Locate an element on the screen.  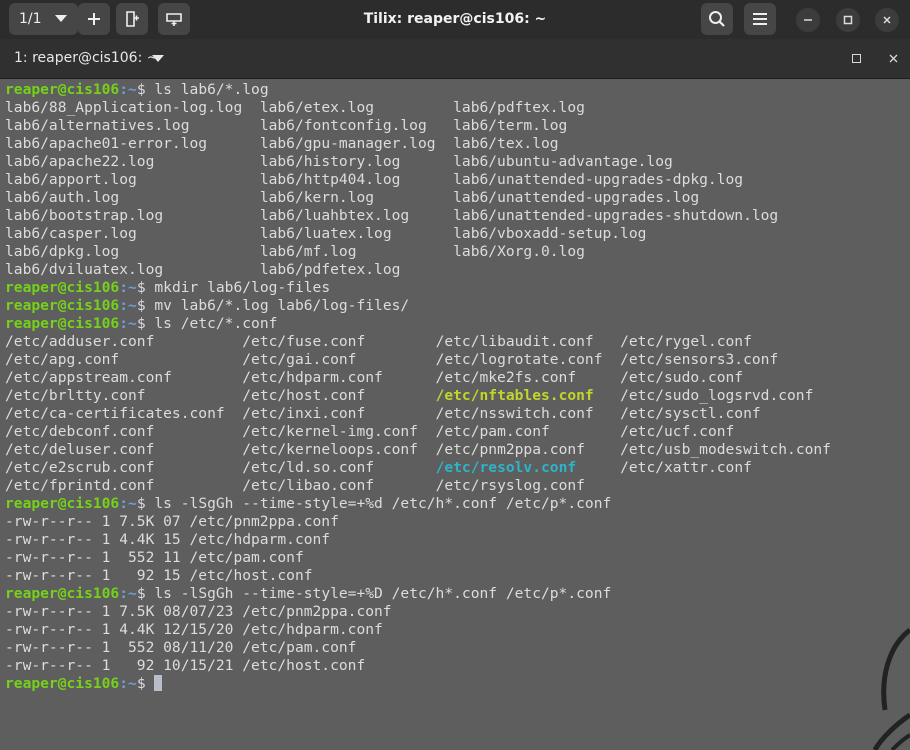
long-listing-row: -rw-r--r-- 1 4.4K 15 /etc/hdparm.conf is located at coordinates (418, 540).